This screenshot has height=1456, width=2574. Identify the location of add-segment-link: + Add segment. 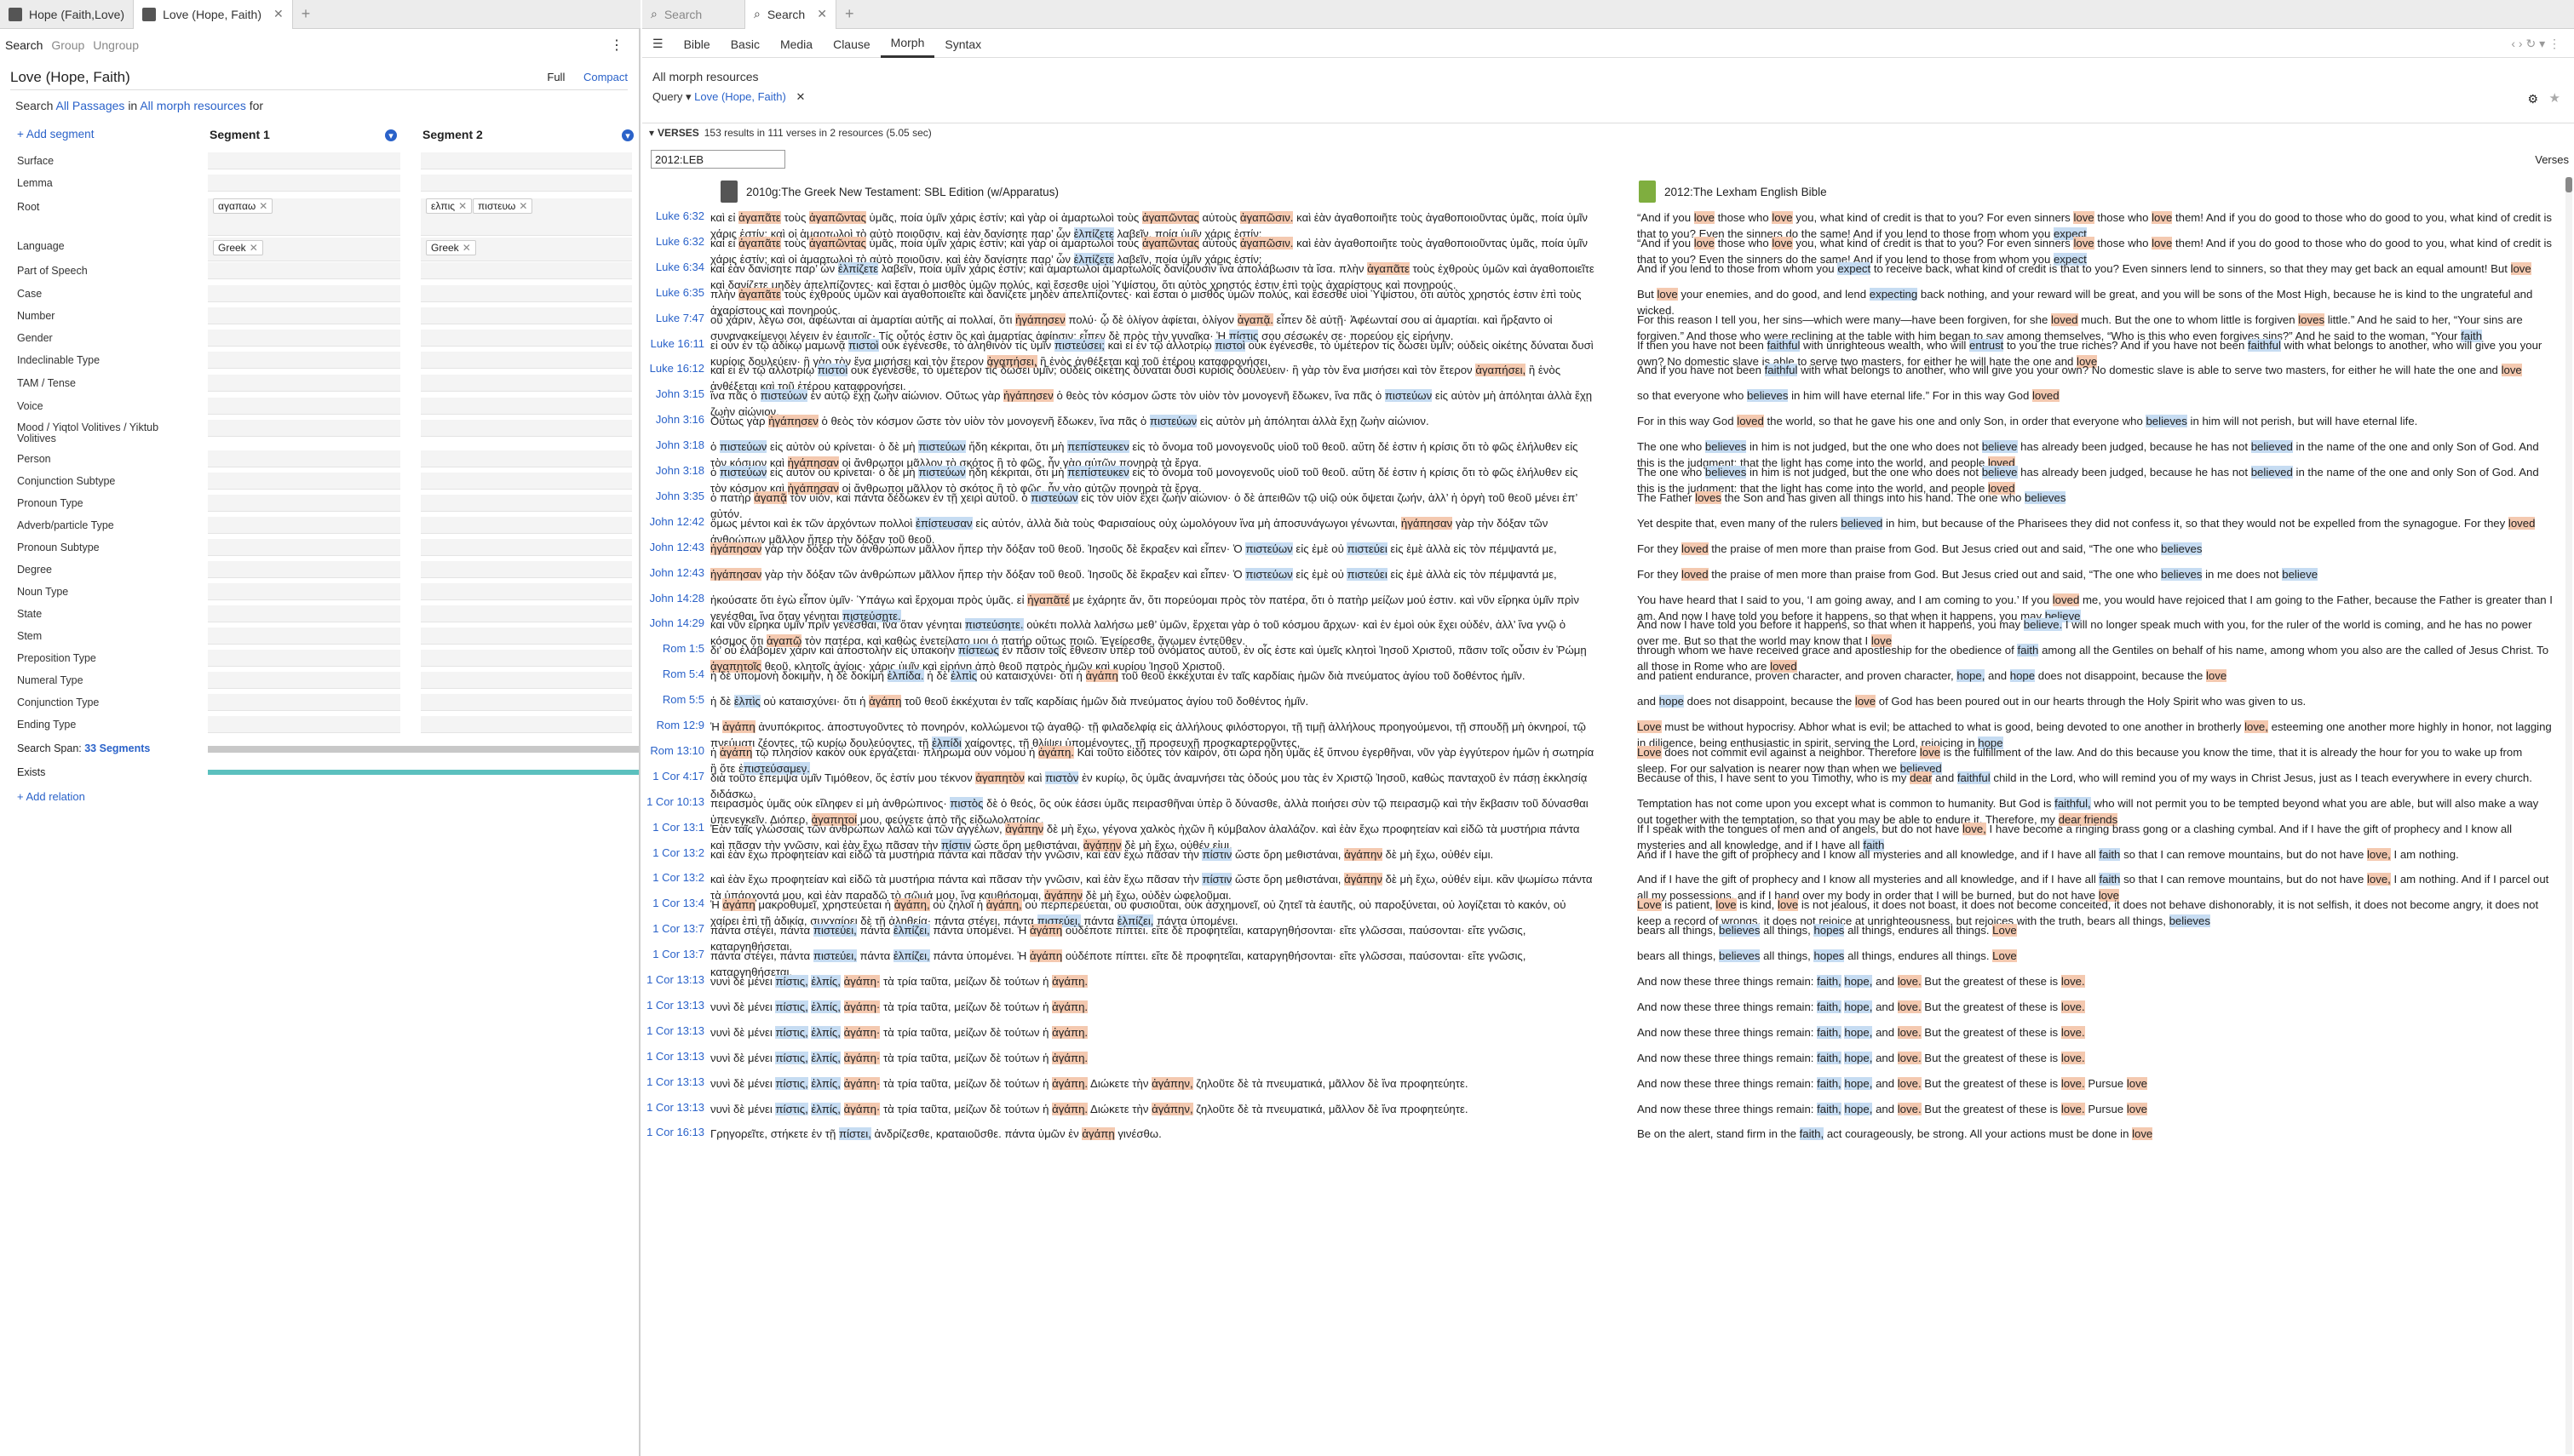
(55, 134).